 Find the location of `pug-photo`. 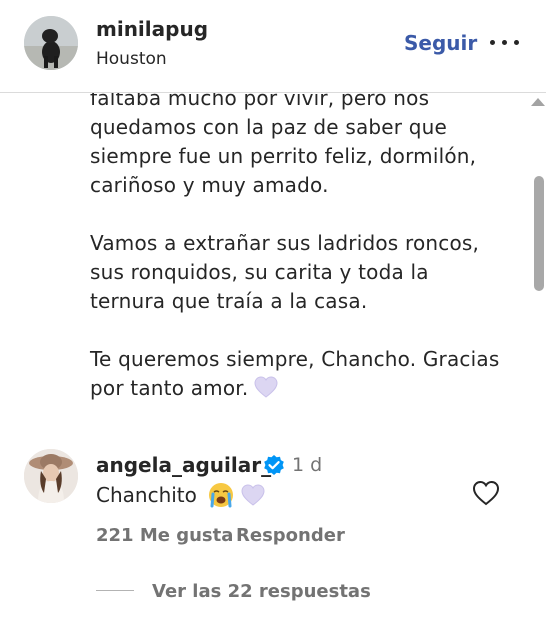

pug-photo is located at coordinates (51, 43).